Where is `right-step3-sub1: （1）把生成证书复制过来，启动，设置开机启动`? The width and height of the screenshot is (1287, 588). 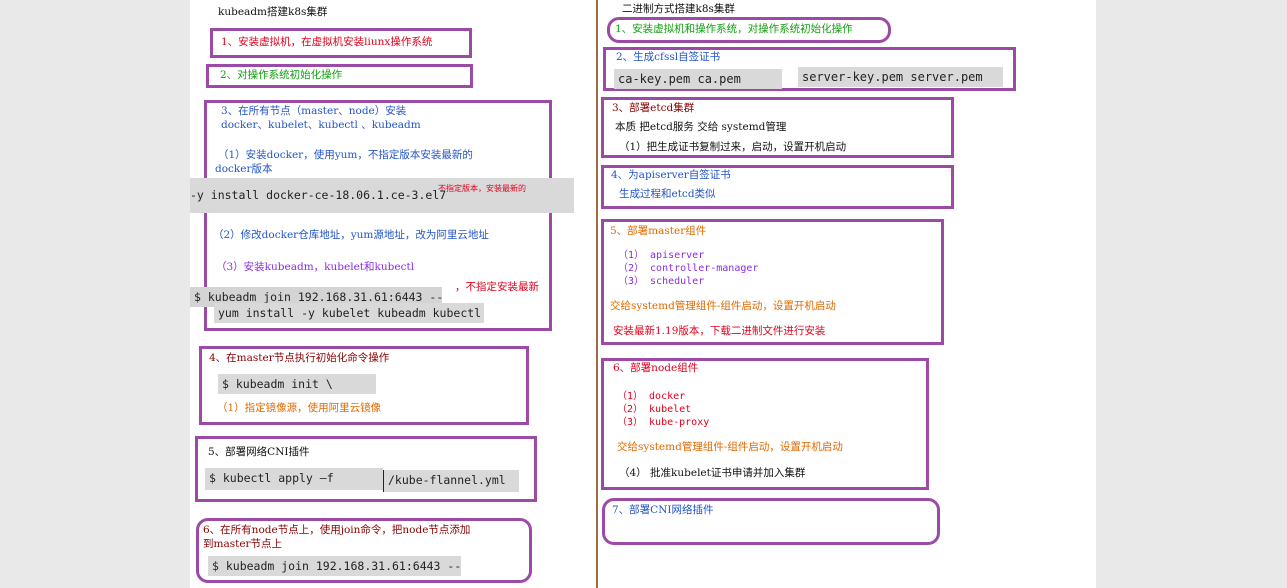 right-step3-sub1: （1）把生成证书复制过来，启动，设置开机启动 is located at coordinates (733, 147).